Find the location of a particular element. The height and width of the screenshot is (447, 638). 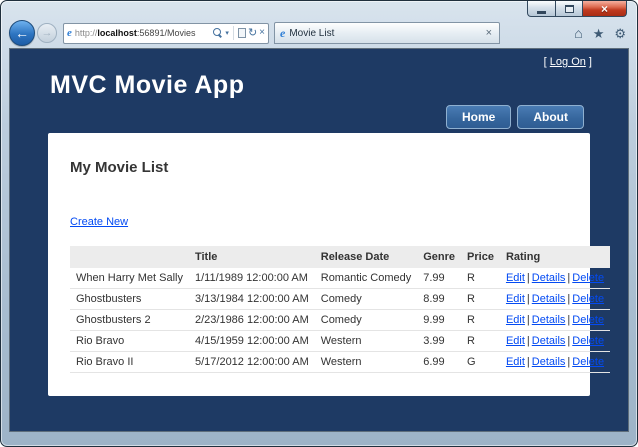

url-text: http://localhost:56891/Movies is located at coordinates (144, 33).